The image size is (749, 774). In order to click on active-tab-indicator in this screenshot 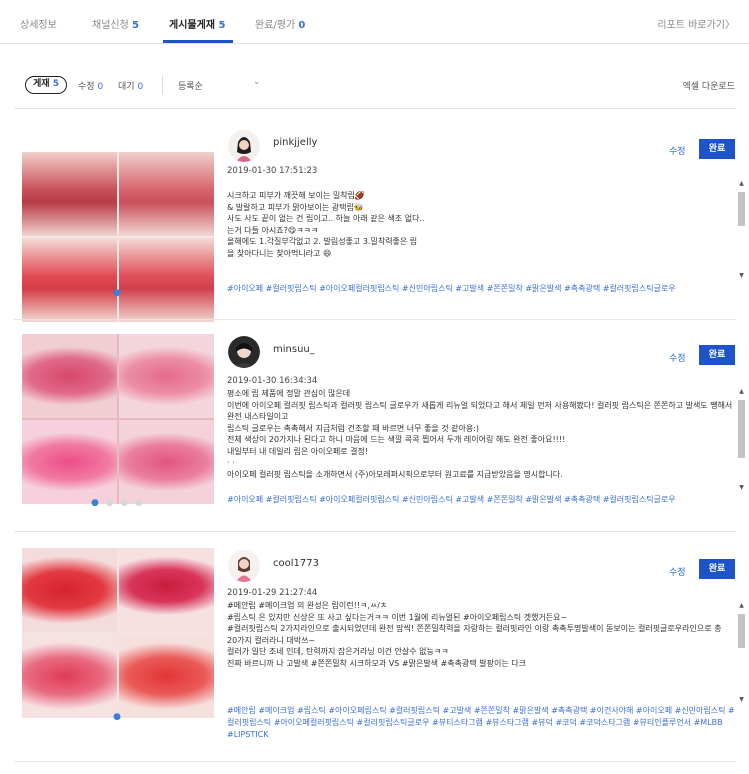, I will do `click(198, 41)`.